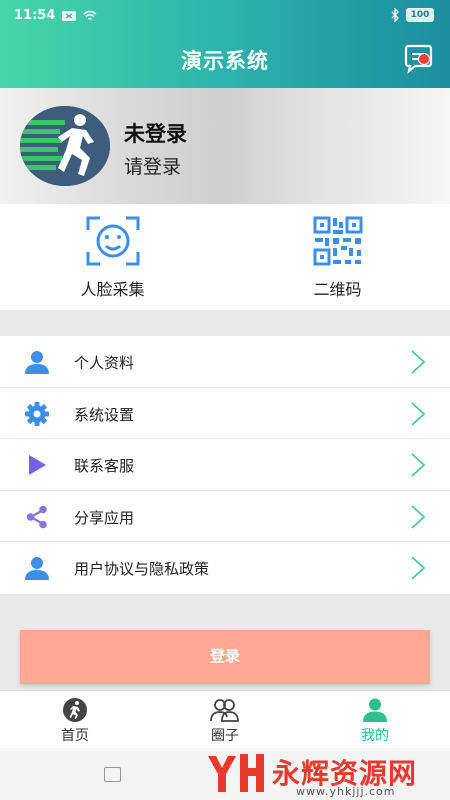 This screenshot has height=800, width=450. I want to click on face-capture-label: 人脸采集, so click(112, 289).